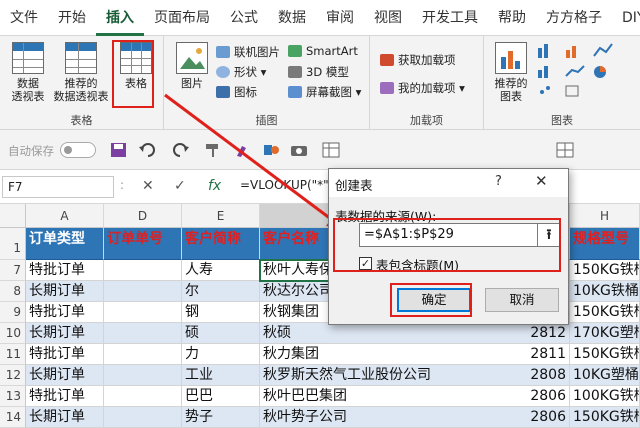 Image resolution: width=640 pixels, height=428 pixels. What do you see at coordinates (448, 183) in the screenshot?
I see `dialog-titlebar: 创建表 ? ✕` at bounding box center [448, 183].